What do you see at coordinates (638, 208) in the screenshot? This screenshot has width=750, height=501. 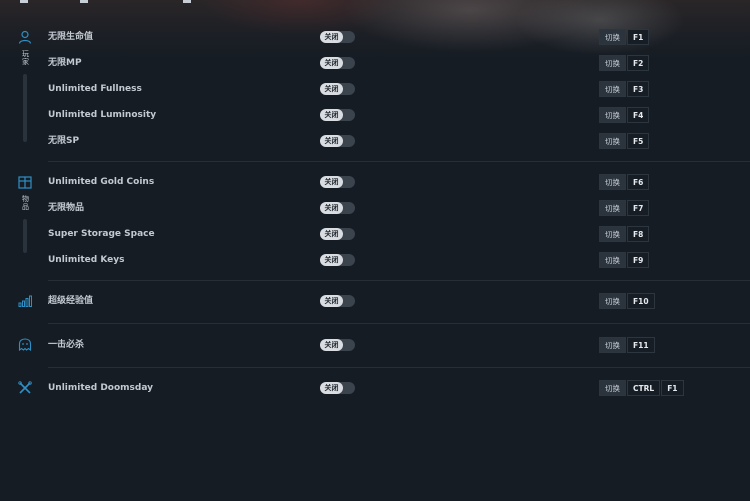 I see `hotkey-key: F7` at bounding box center [638, 208].